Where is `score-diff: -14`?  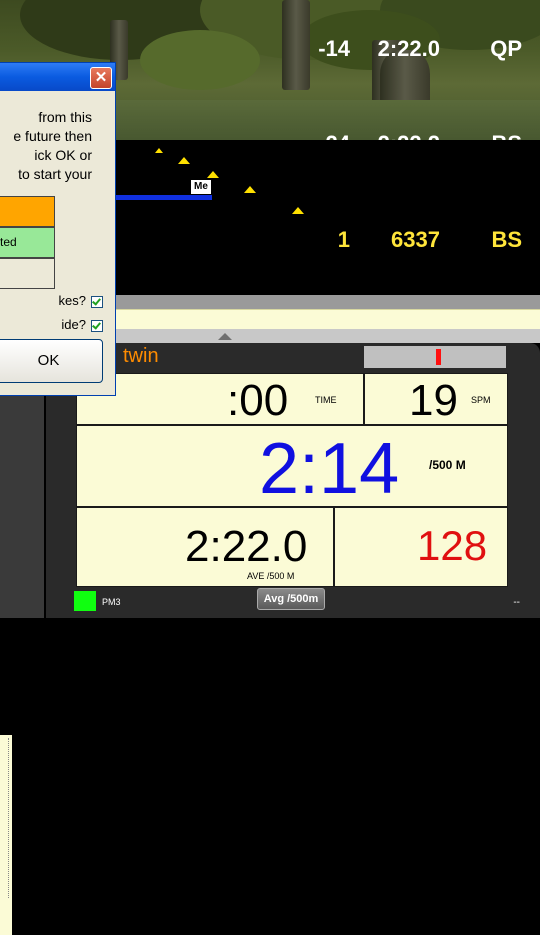 score-diff: -14 is located at coordinates (334, 48).